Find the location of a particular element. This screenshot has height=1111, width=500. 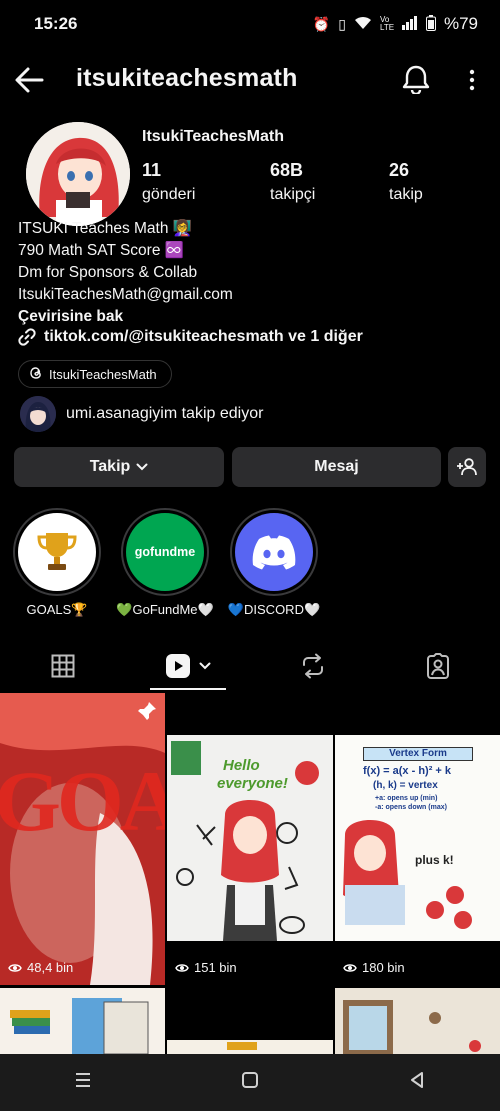

home-button is located at coordinates (250, 1082).